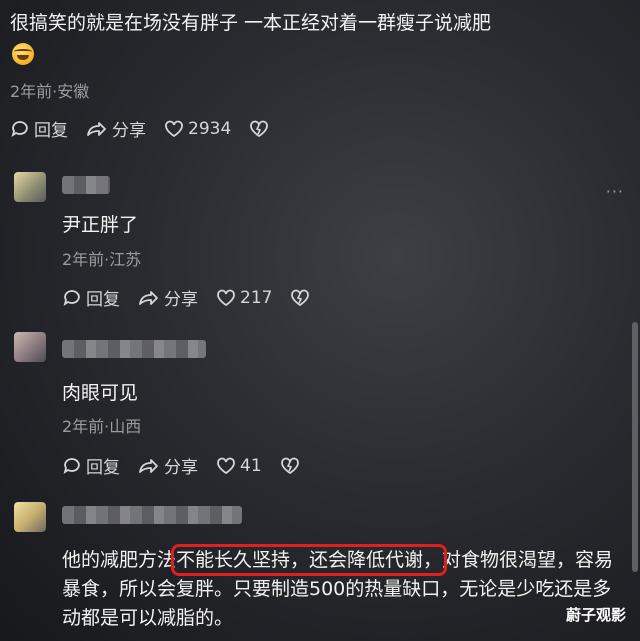 This screenshot has width=640, height=641. I want to click on like-count: 41, so click(251, 465).